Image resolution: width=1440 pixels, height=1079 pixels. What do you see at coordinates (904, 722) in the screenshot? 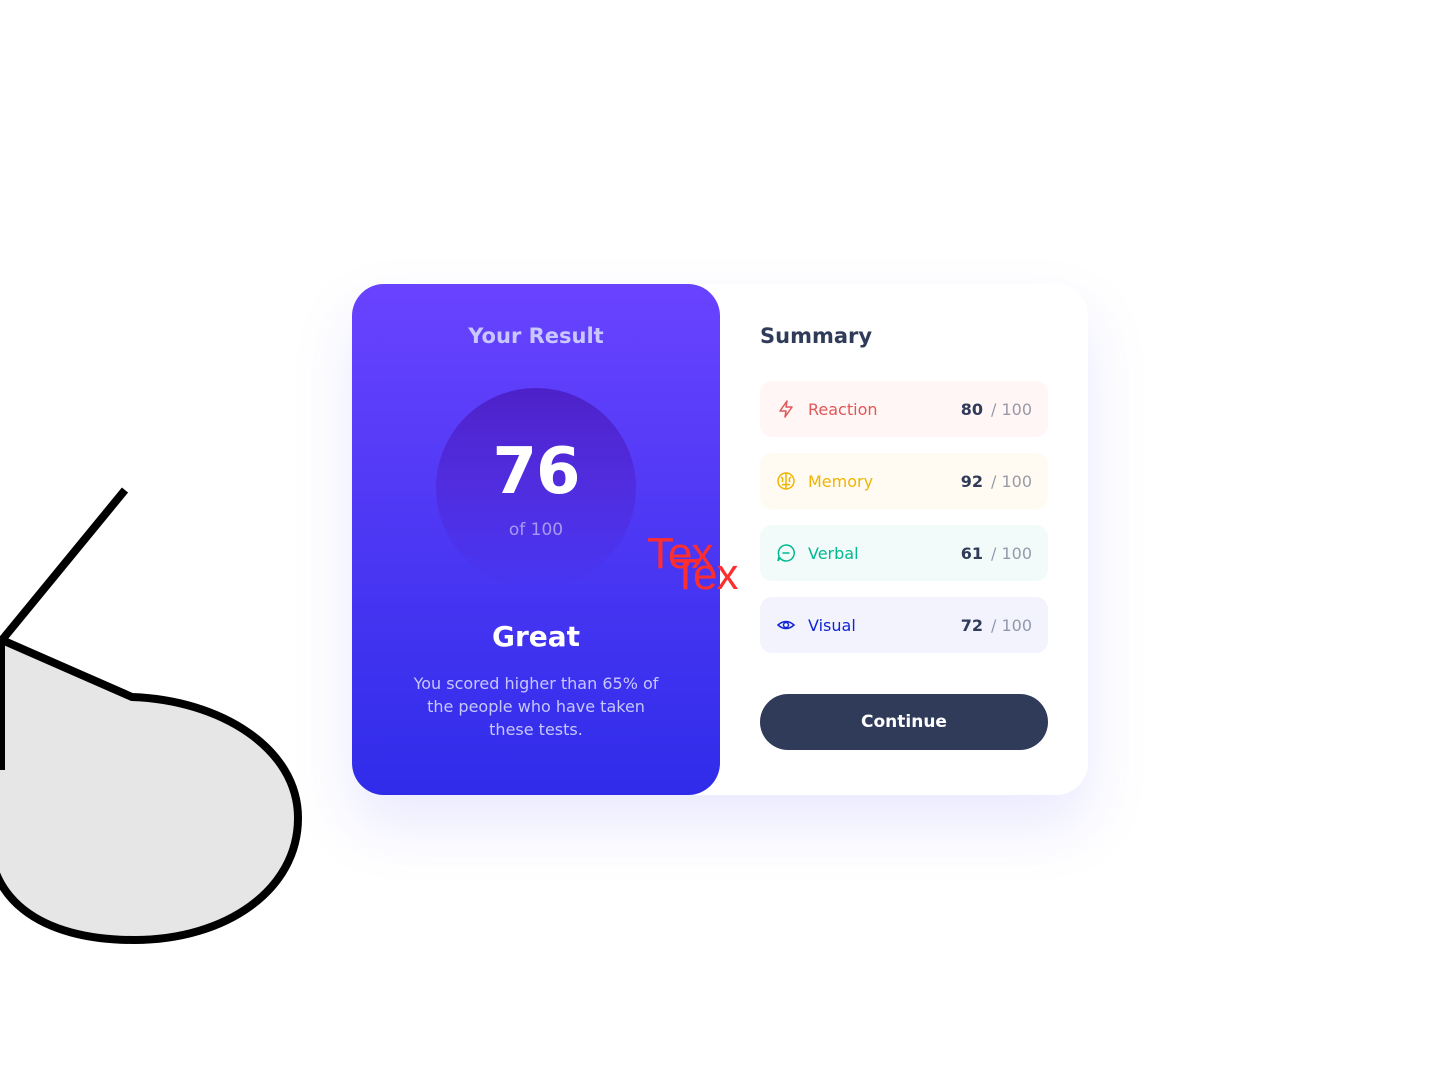
I see `continue-button: Continue` at bounding box center [904, 722].